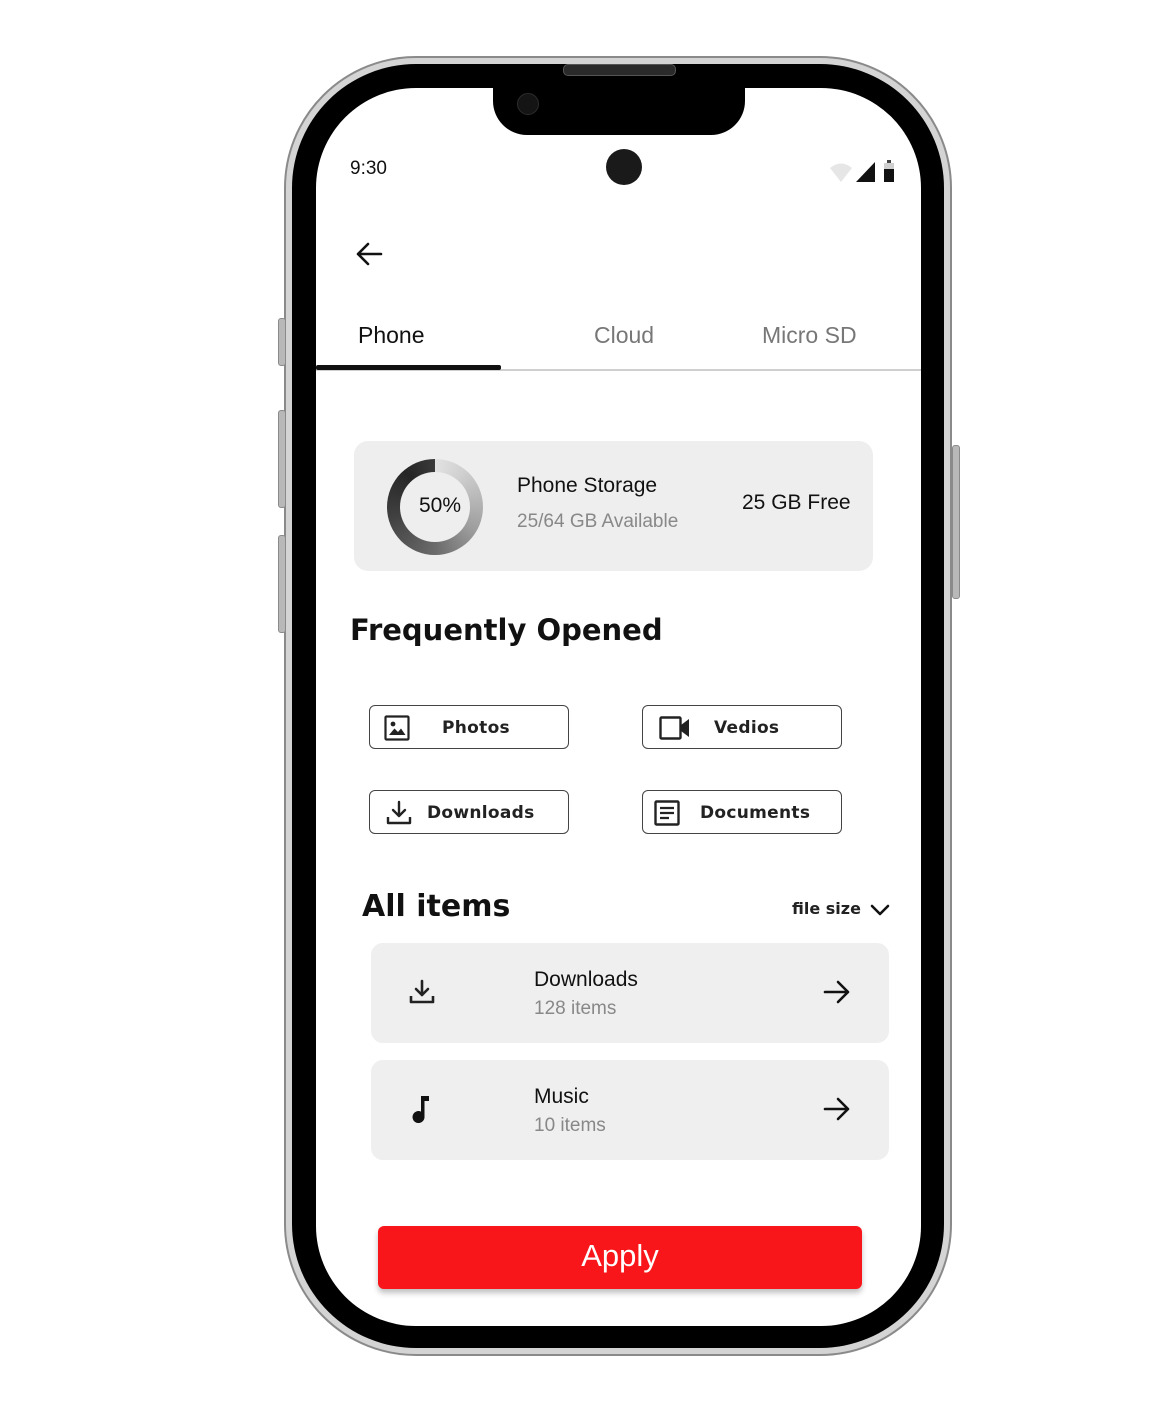  What do you see at coordinates (586, 979) in the screenshot?
I see `list-item-title: Downloads` at bounding box center [586, 979].